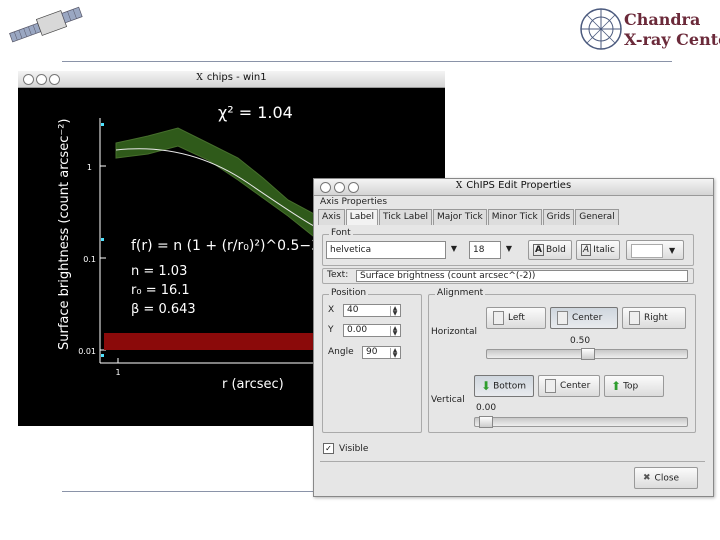 The image size is (720, 540). I want to click on chips-titlebar: Xchips - win1, so click(231, 79).